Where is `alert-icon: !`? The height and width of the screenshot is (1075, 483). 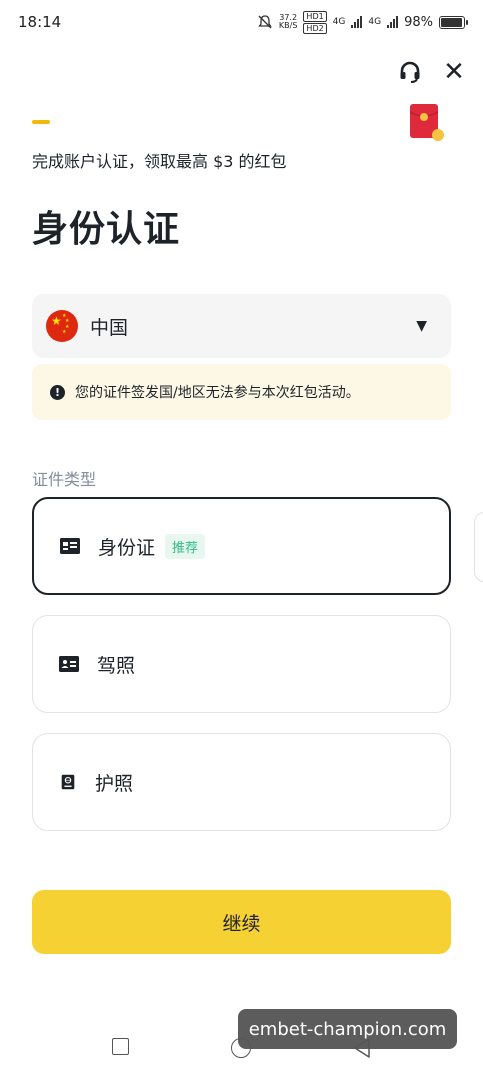 alert-icon: ! is located at coordinates (57, 392).